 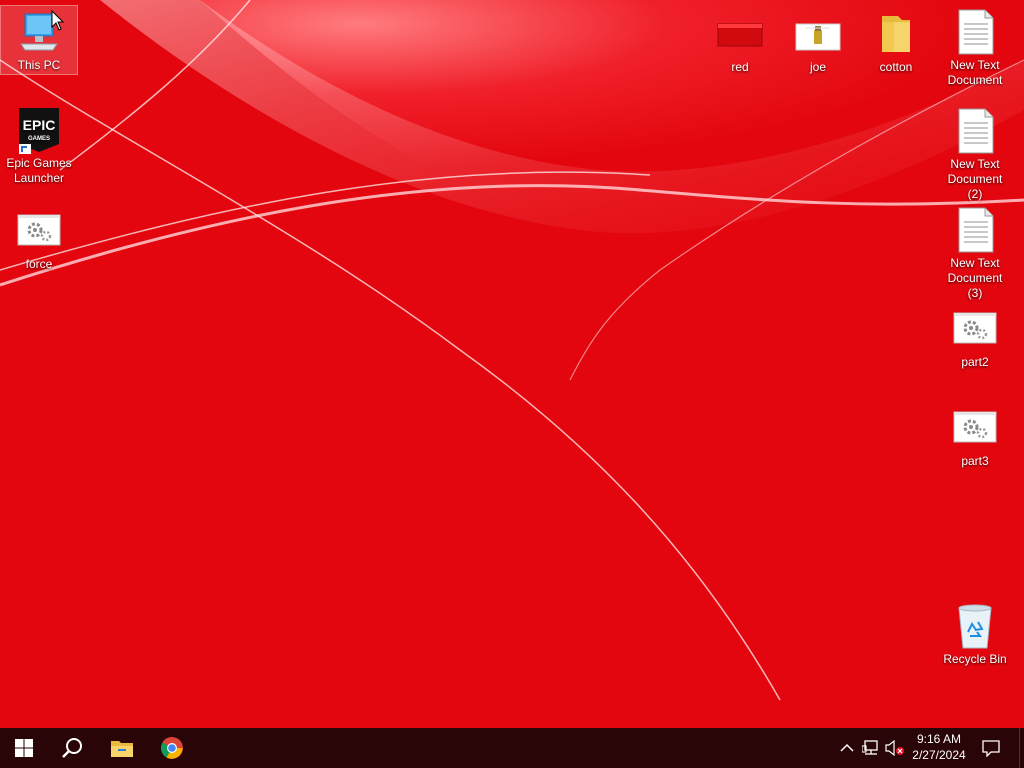 I want to click on network-icon, so click(x=870, y=747).